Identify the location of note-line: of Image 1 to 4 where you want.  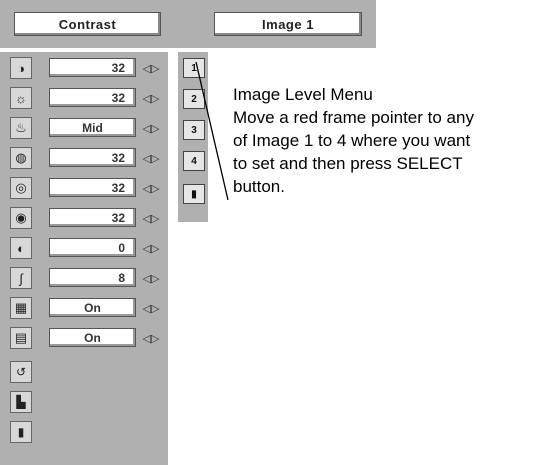
(352, 140).